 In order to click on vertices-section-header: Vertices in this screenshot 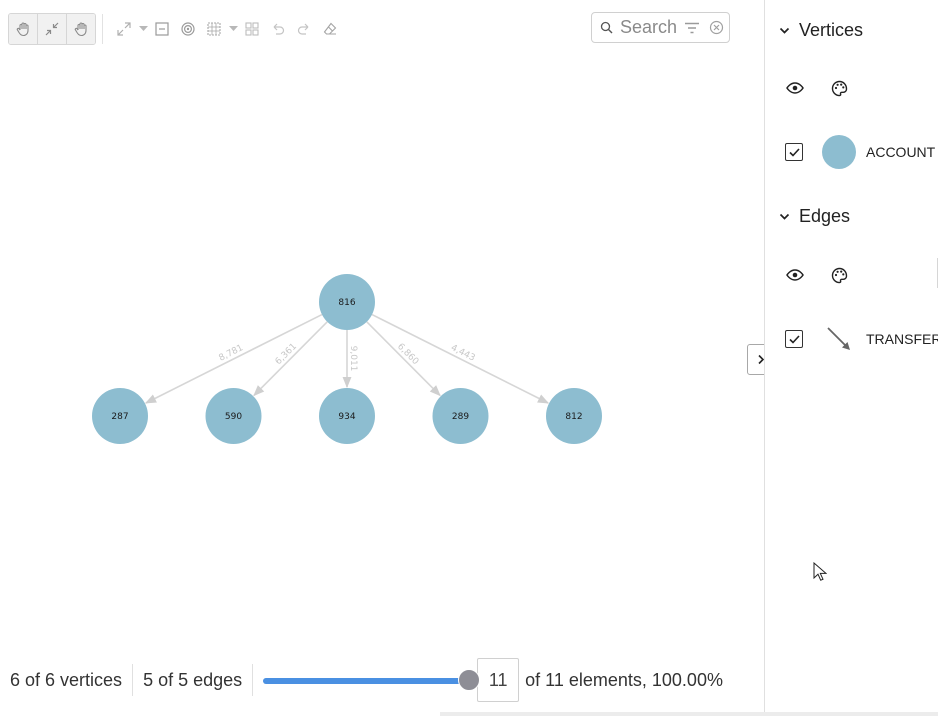, I will do `click(821, 30)`.